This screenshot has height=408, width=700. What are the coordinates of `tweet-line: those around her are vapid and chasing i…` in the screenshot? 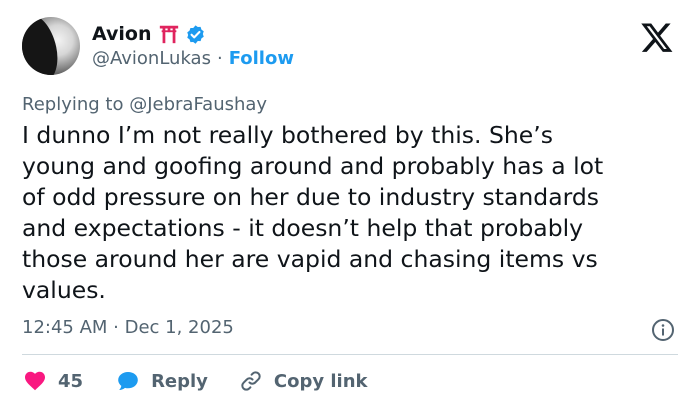 It's located at (310, 259).